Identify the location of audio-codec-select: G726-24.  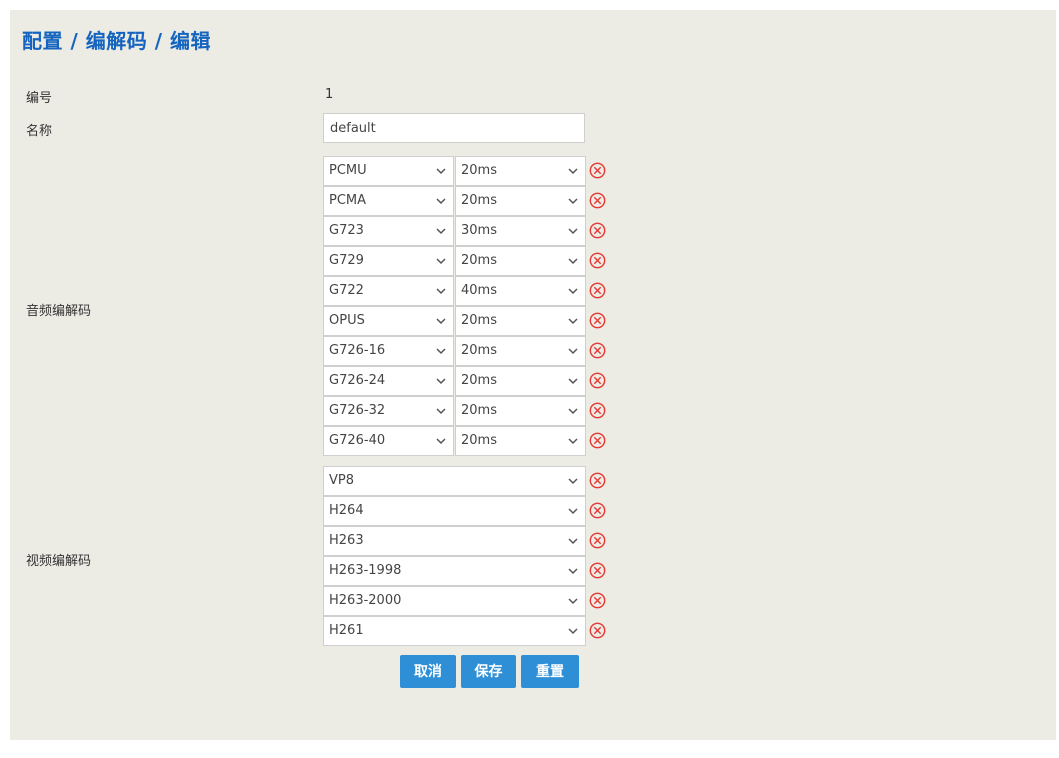
(388, 381).